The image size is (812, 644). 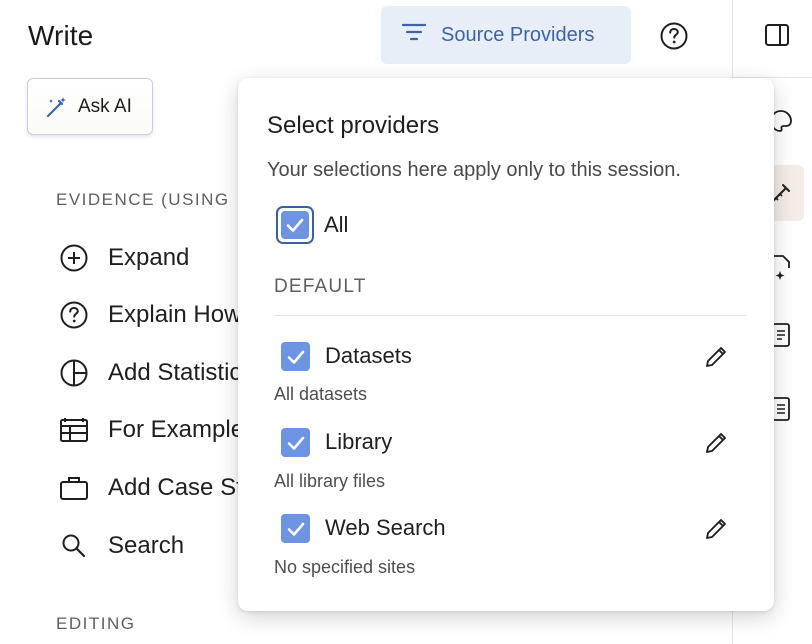 I want to click on menu-item-search: Search, so click(x=156, y=546).